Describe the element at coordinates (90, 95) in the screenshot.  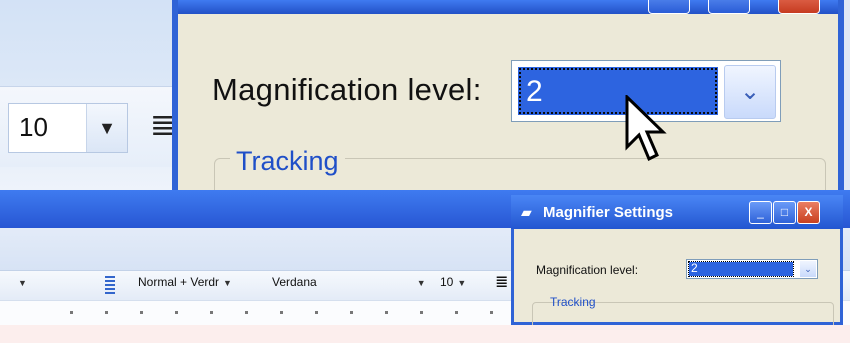
I see `zoomed-word-toolbar: 10 ▼ ≣` at that location.